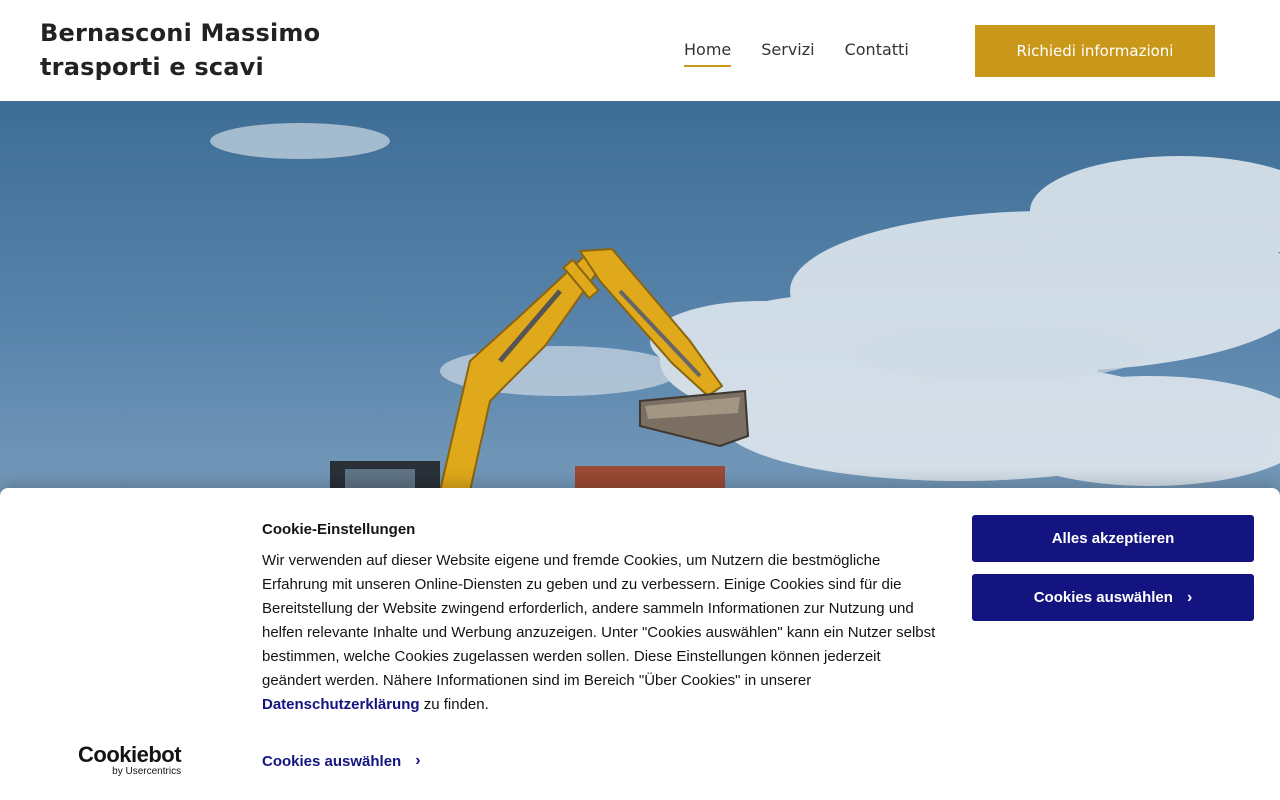 Image resolution: width=1280 pixels, height=800 pixels. Describe the element at coordinates (180, 50) in the screenshot. I see `site-brand: Bernasconi Massimo trasporti e scavi` at that location.